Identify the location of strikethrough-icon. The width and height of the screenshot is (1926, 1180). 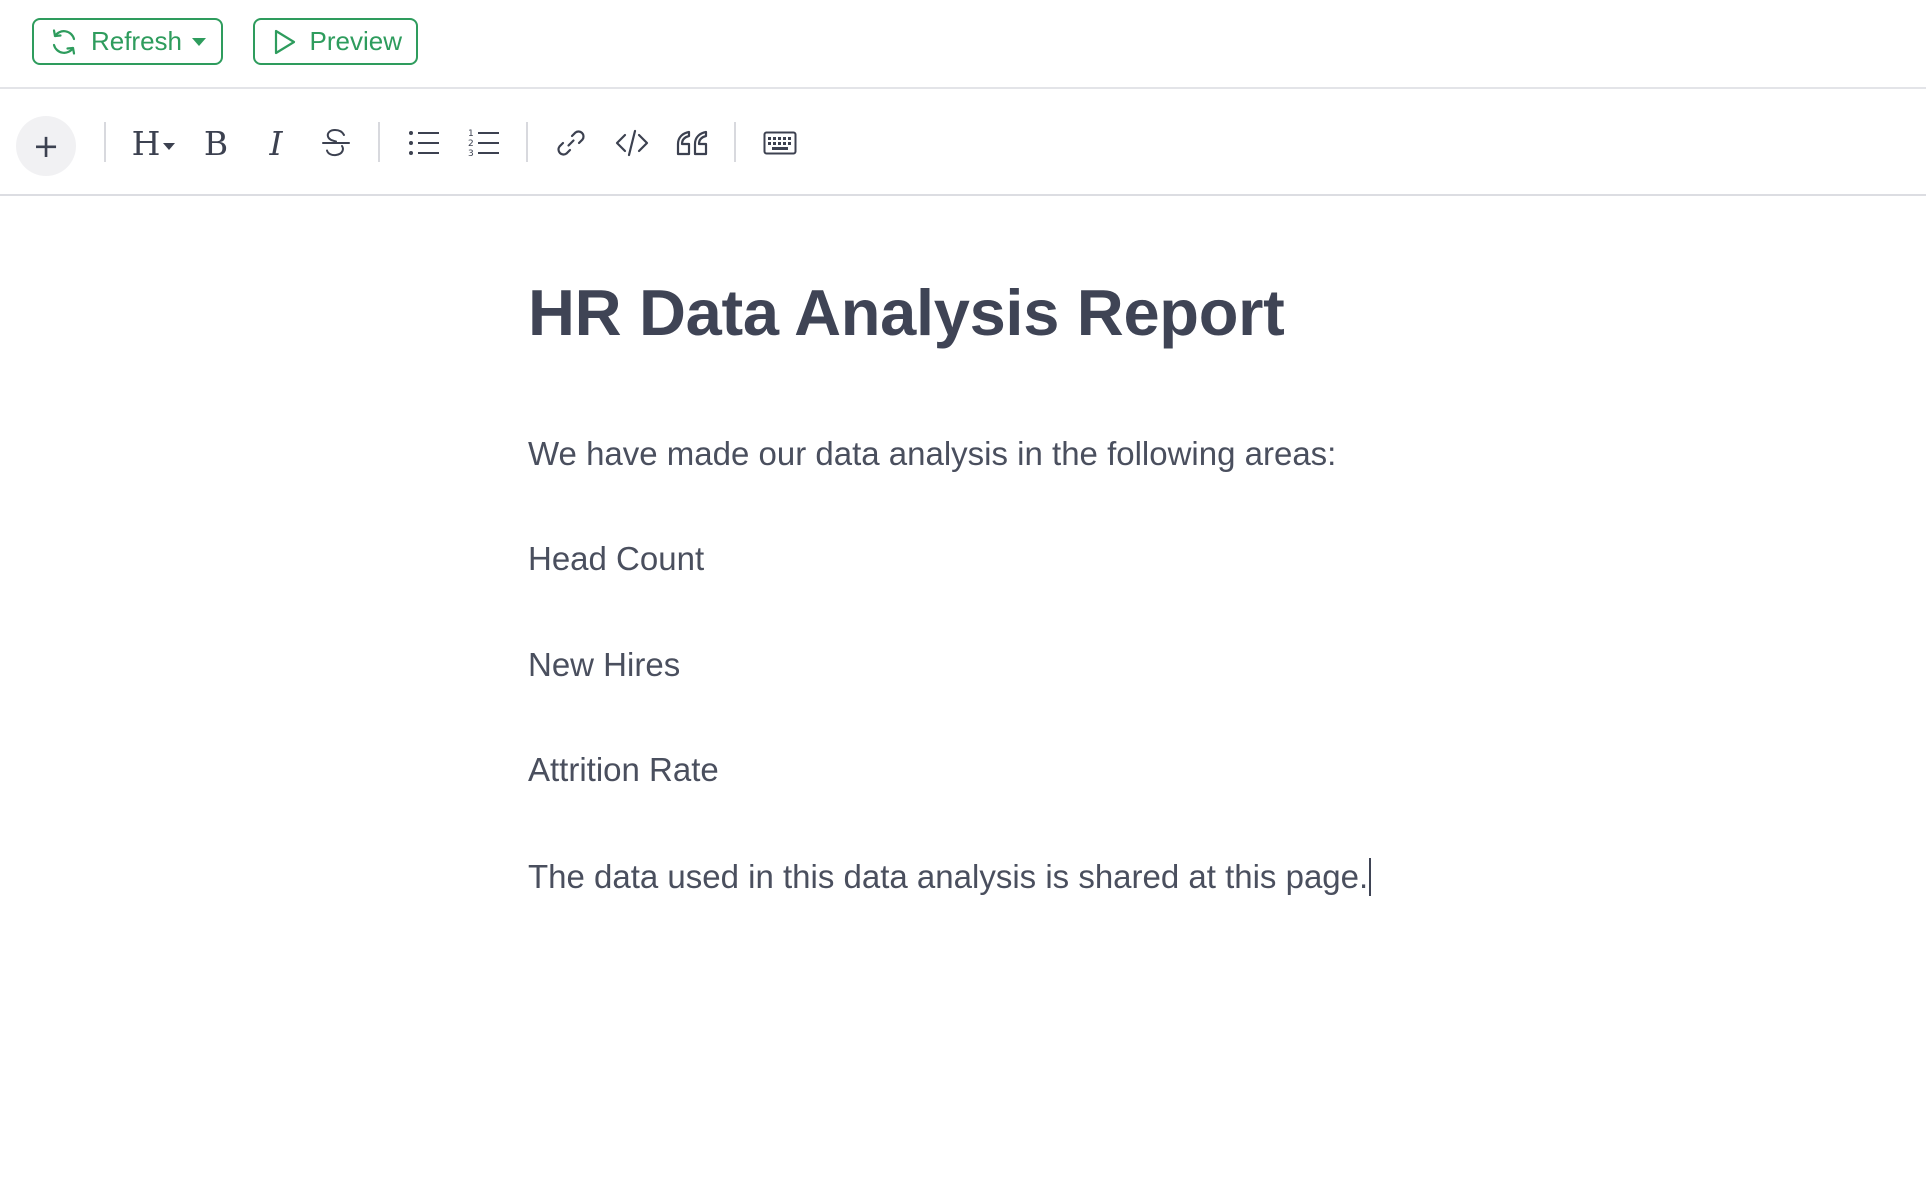
(336, 142).